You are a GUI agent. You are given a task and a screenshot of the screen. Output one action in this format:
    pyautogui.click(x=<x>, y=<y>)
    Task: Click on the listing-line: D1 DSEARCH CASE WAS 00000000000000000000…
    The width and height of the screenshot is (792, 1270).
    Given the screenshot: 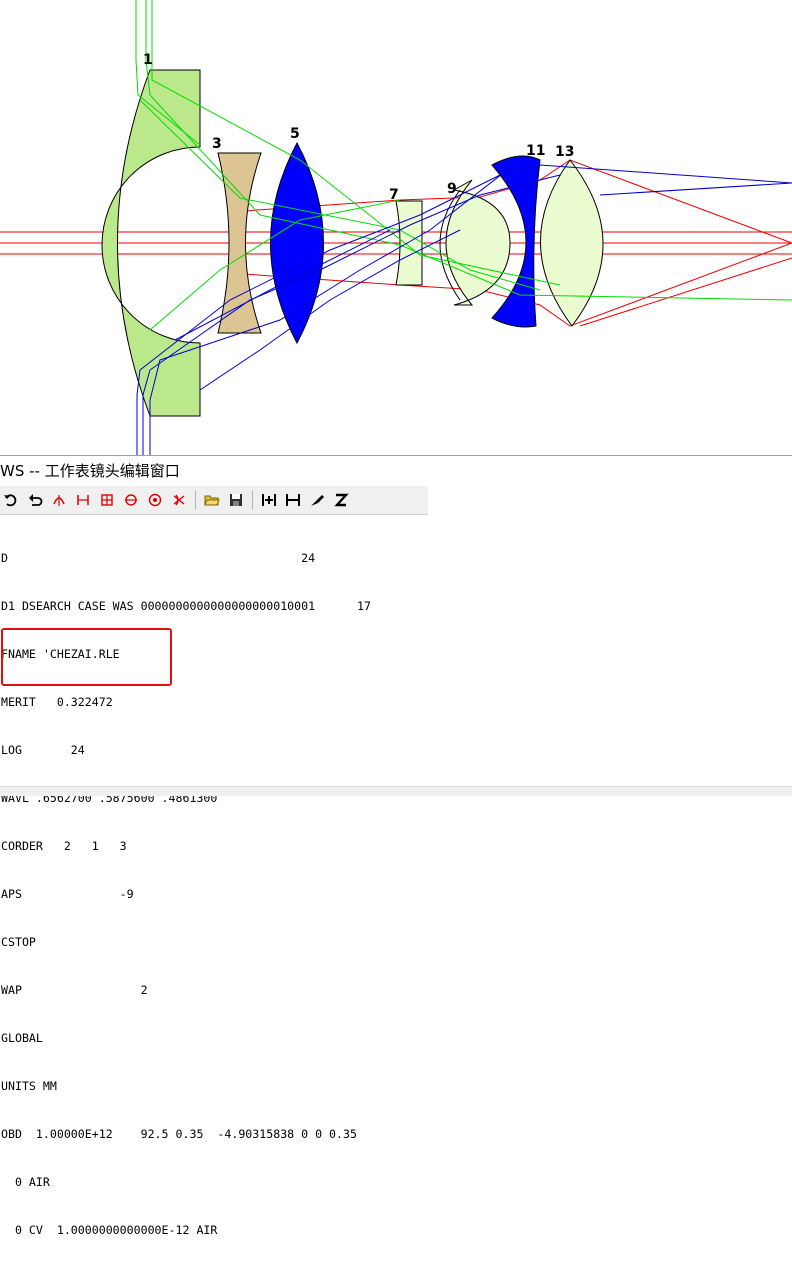 What is the action you would take?
    pyautogui.click(x=186, y=606)
    